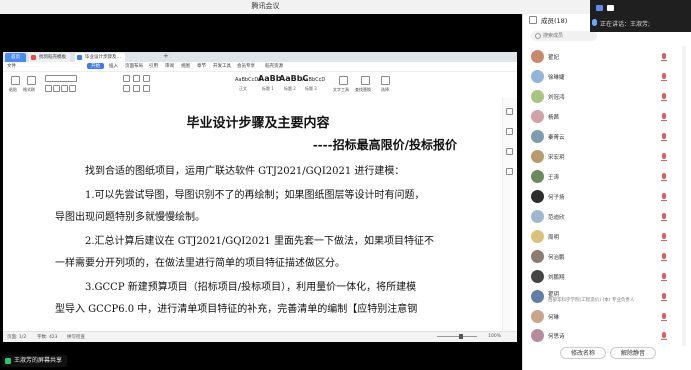  Describe the element at coordinates (598, 258) in the screenshot. I see `member-row: 何治鹏` at that location.